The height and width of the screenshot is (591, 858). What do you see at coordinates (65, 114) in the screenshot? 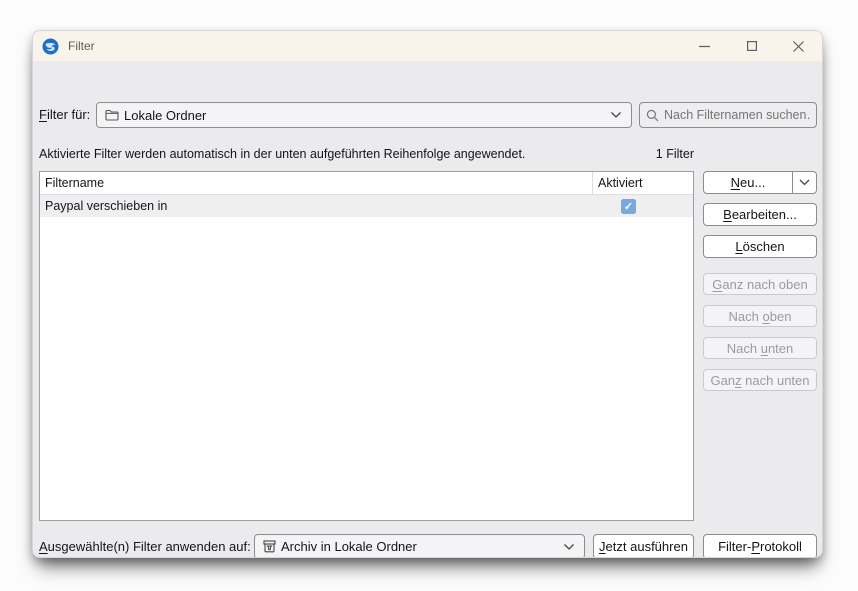
I see `filter-for-label: Filter für:` at bounding box center [65, 114].